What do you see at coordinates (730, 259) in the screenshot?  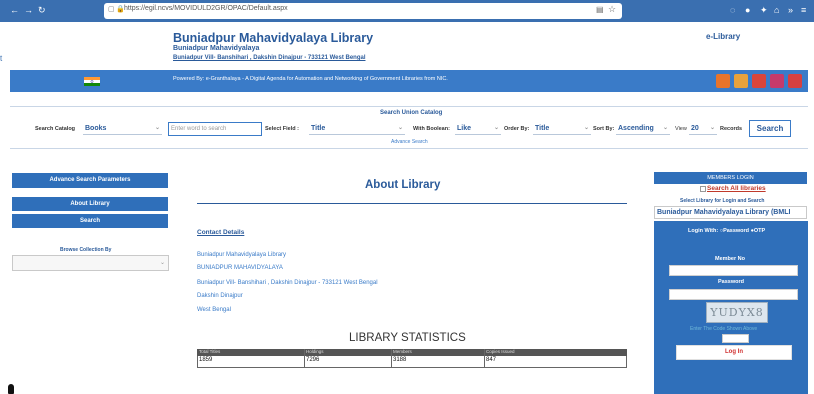 I see `member-no-label: Member No` at bounding box center [730, 259].